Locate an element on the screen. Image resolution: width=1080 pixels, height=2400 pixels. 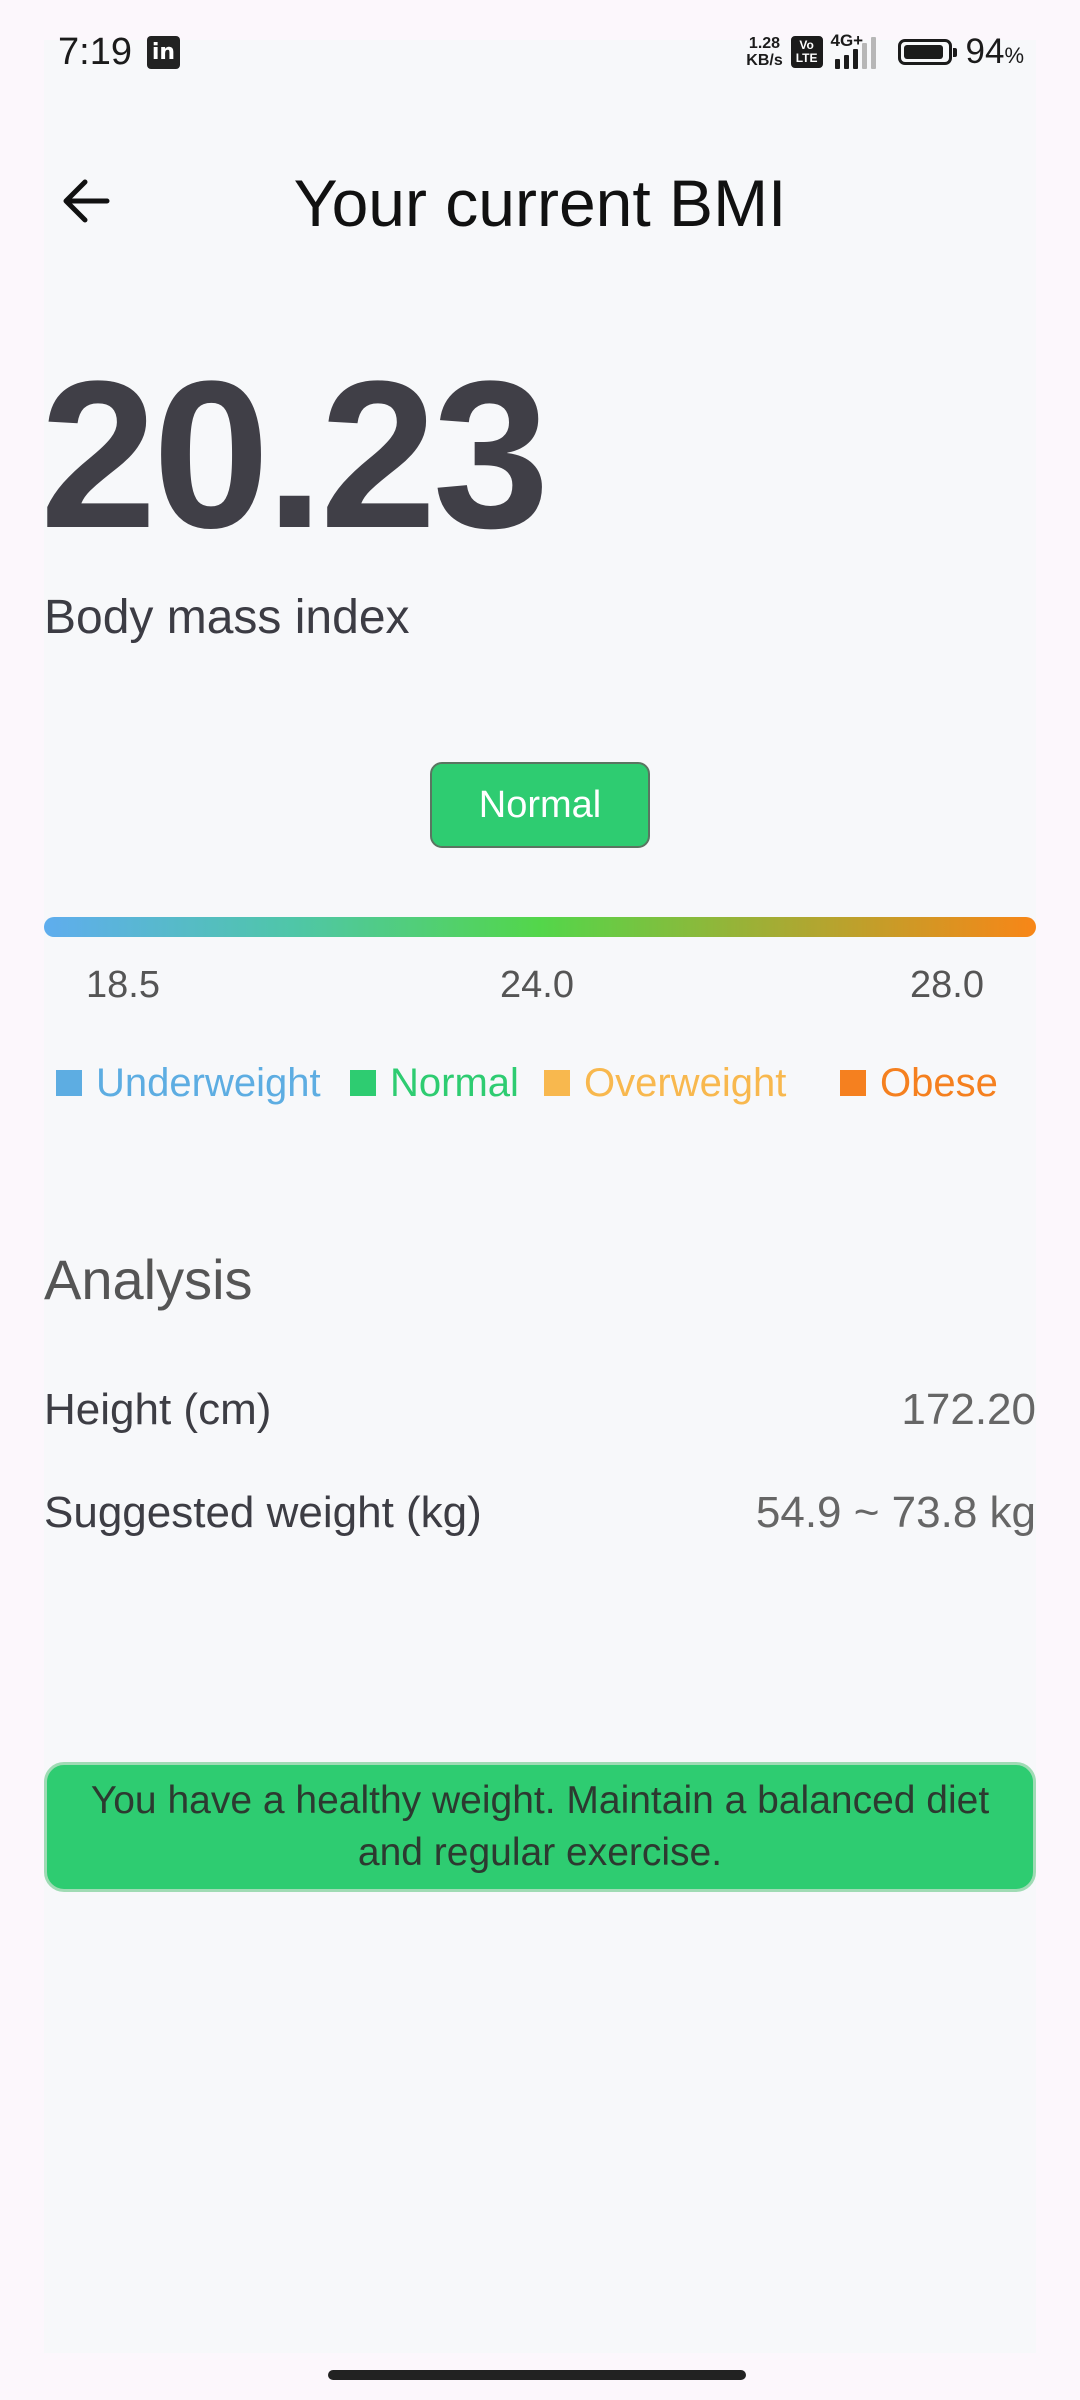
legend-item-underweight: Underweight is located at coordinates (188, 1083).